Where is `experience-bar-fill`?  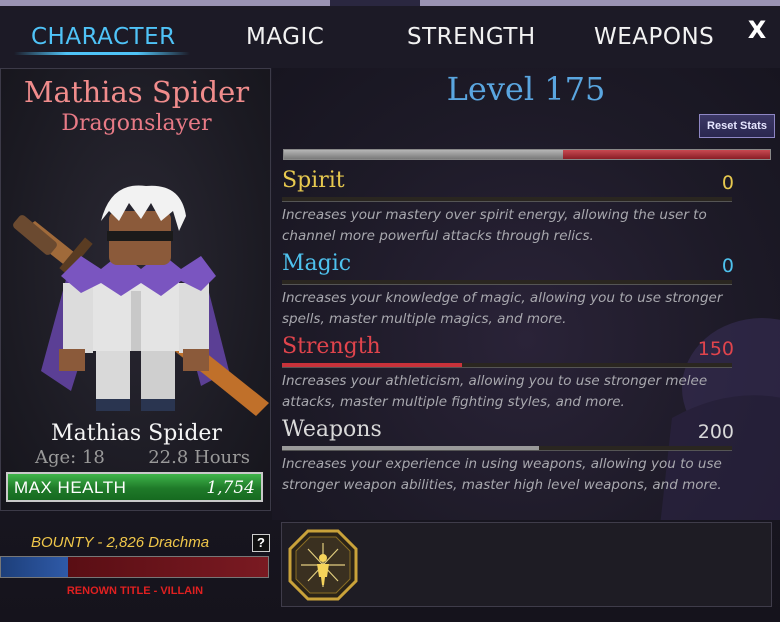 experience-bar-fill is located at coordinates (424, 154).